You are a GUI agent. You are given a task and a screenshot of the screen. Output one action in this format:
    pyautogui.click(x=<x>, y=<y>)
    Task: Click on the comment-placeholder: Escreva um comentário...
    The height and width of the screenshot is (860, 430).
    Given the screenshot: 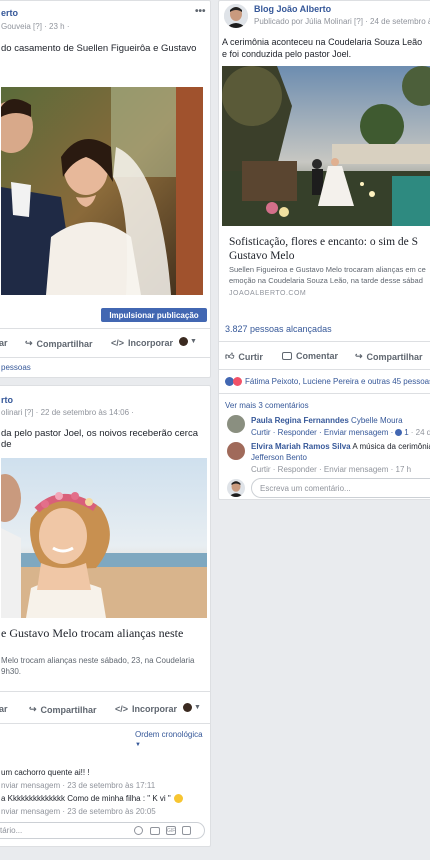 What is the action you would take?
    pyautogui.click(x=305, y=488)
    